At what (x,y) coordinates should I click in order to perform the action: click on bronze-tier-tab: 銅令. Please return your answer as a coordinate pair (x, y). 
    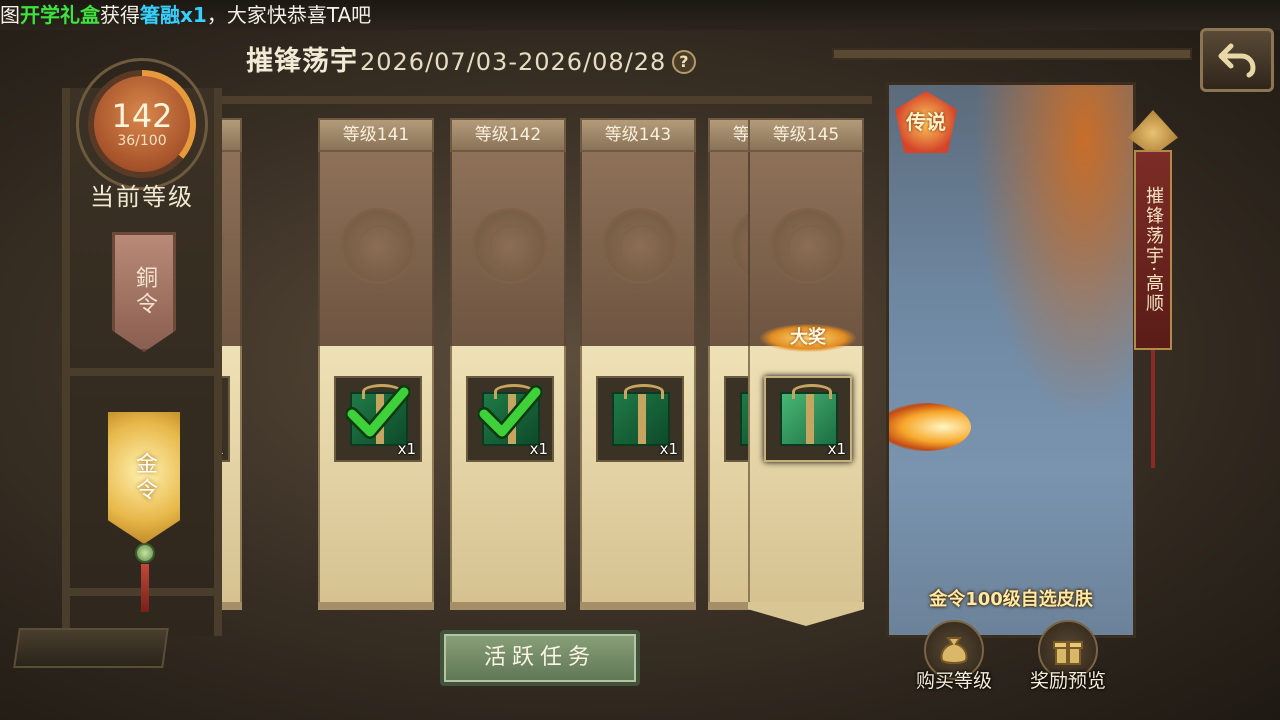
    Looking at the image, I should click on (144, 292).